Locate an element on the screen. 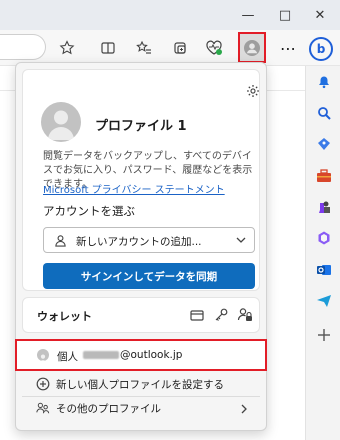  drop-icon is located at coordinates (324, 301).